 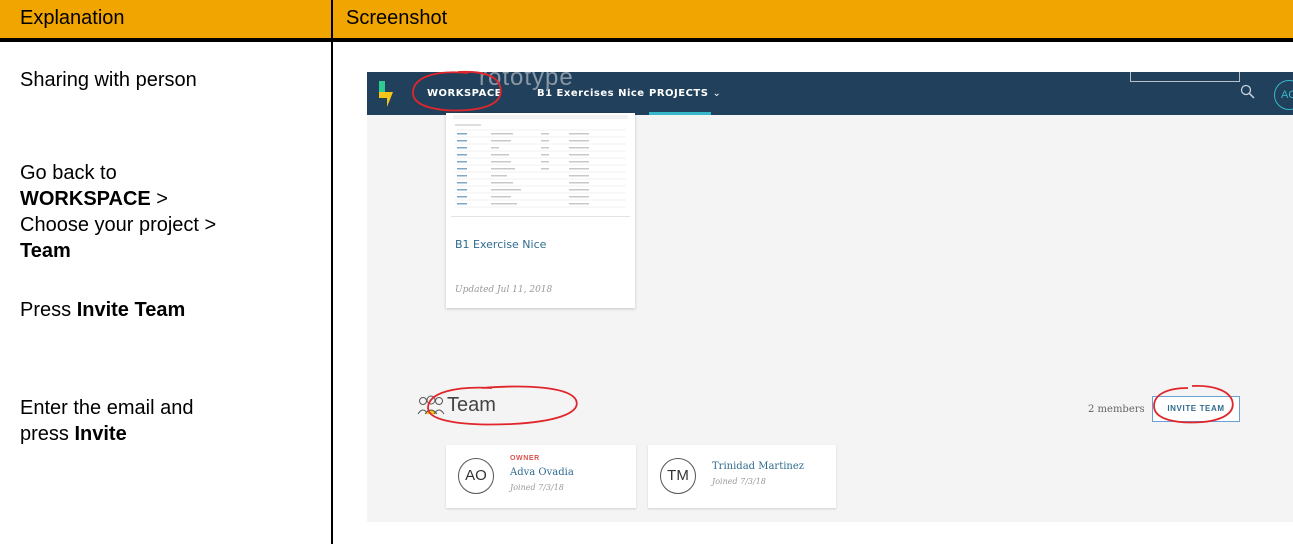 I want to click on owner-badge: OWNER, so click(x=525, y=458).